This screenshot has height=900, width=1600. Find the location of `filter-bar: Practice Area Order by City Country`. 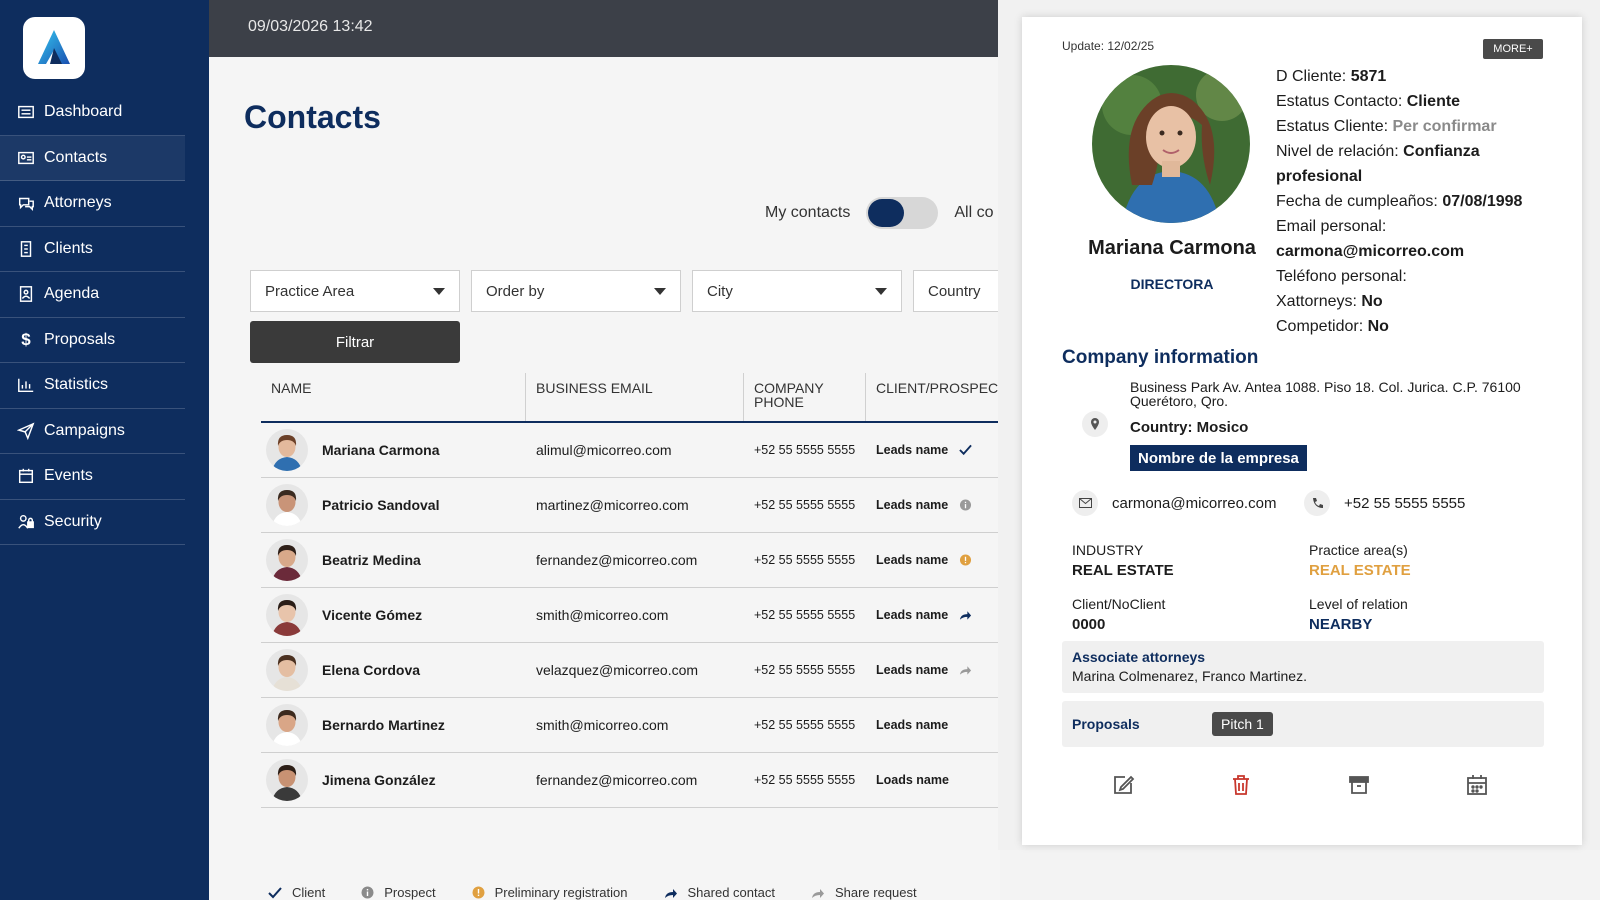

filter-bar: Practice Area Order by City Country is located at coordinates (625, 291).